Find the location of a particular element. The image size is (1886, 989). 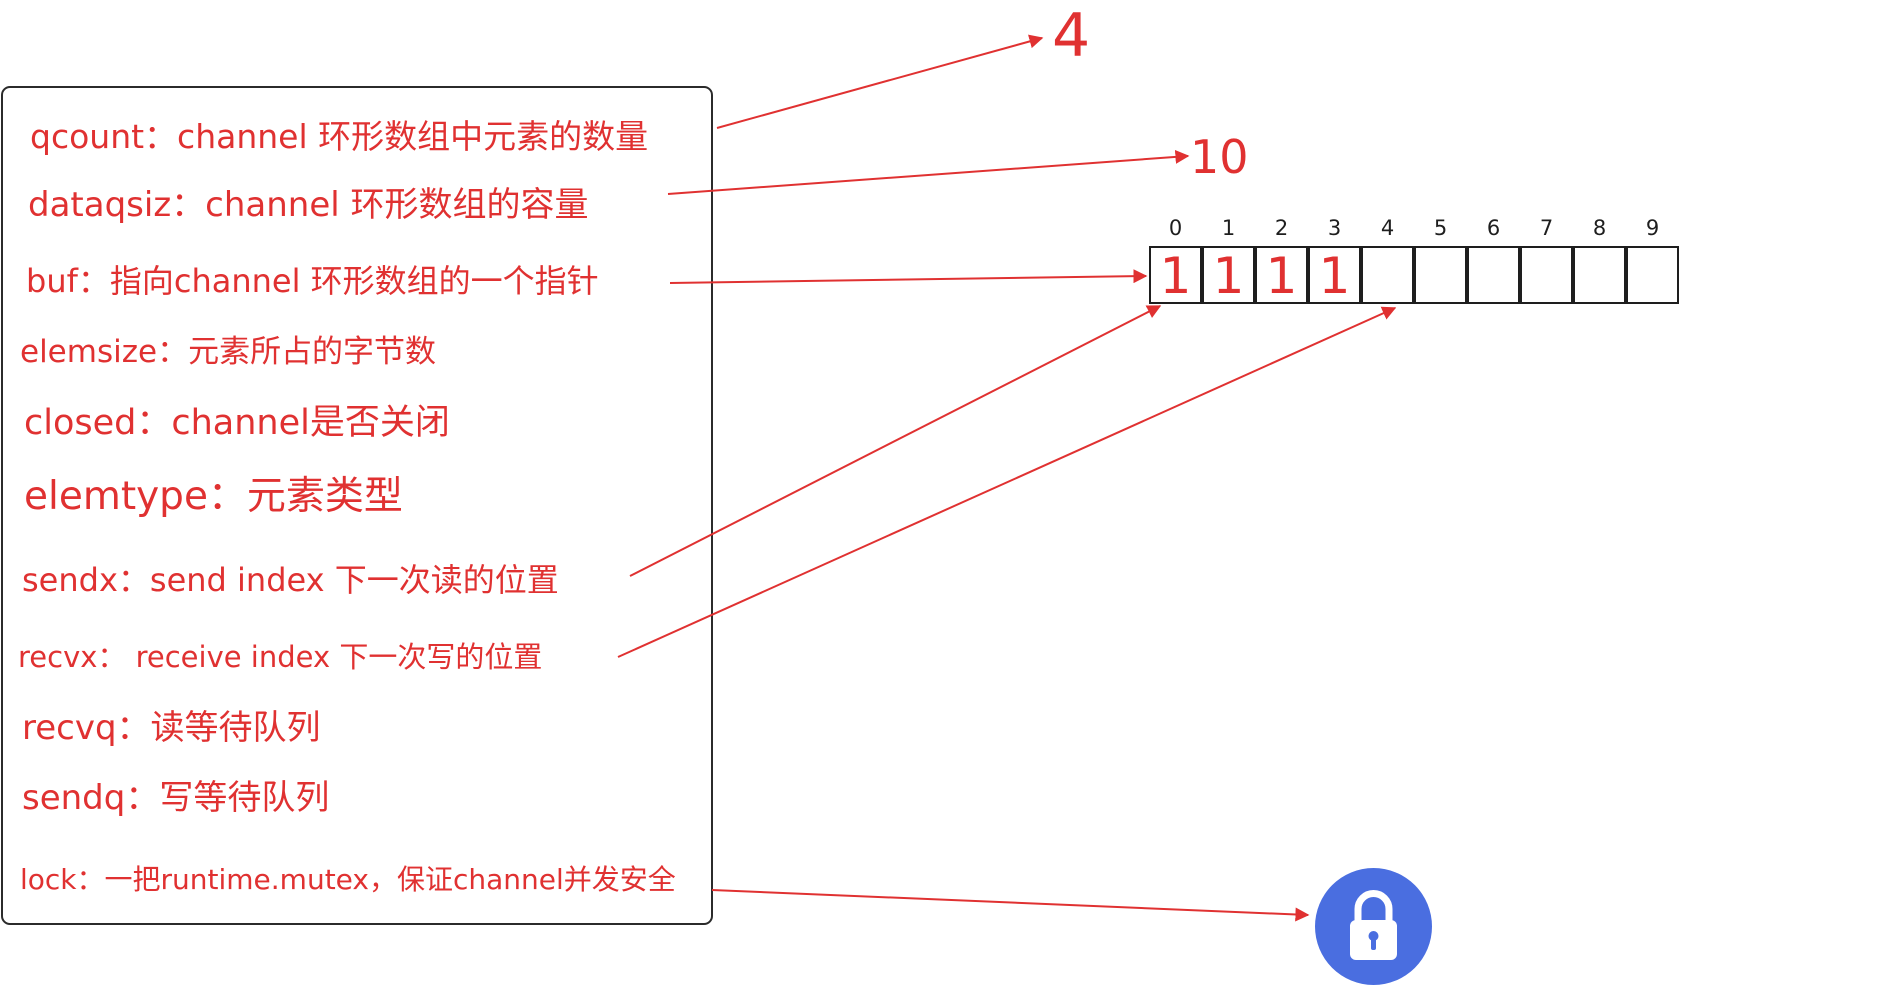

arrow-lock is located at coordinates (1010, 905).